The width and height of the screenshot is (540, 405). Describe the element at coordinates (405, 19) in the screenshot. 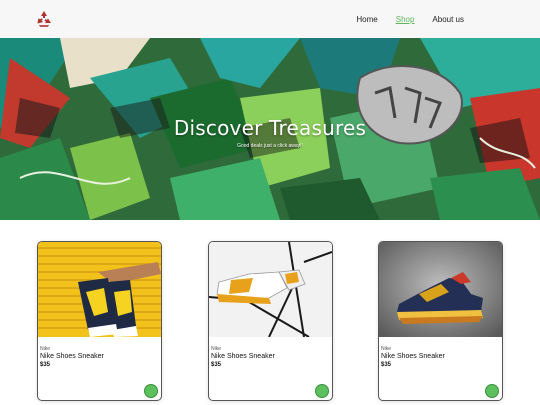

I see `nav-shop-link: Shop` at that location.